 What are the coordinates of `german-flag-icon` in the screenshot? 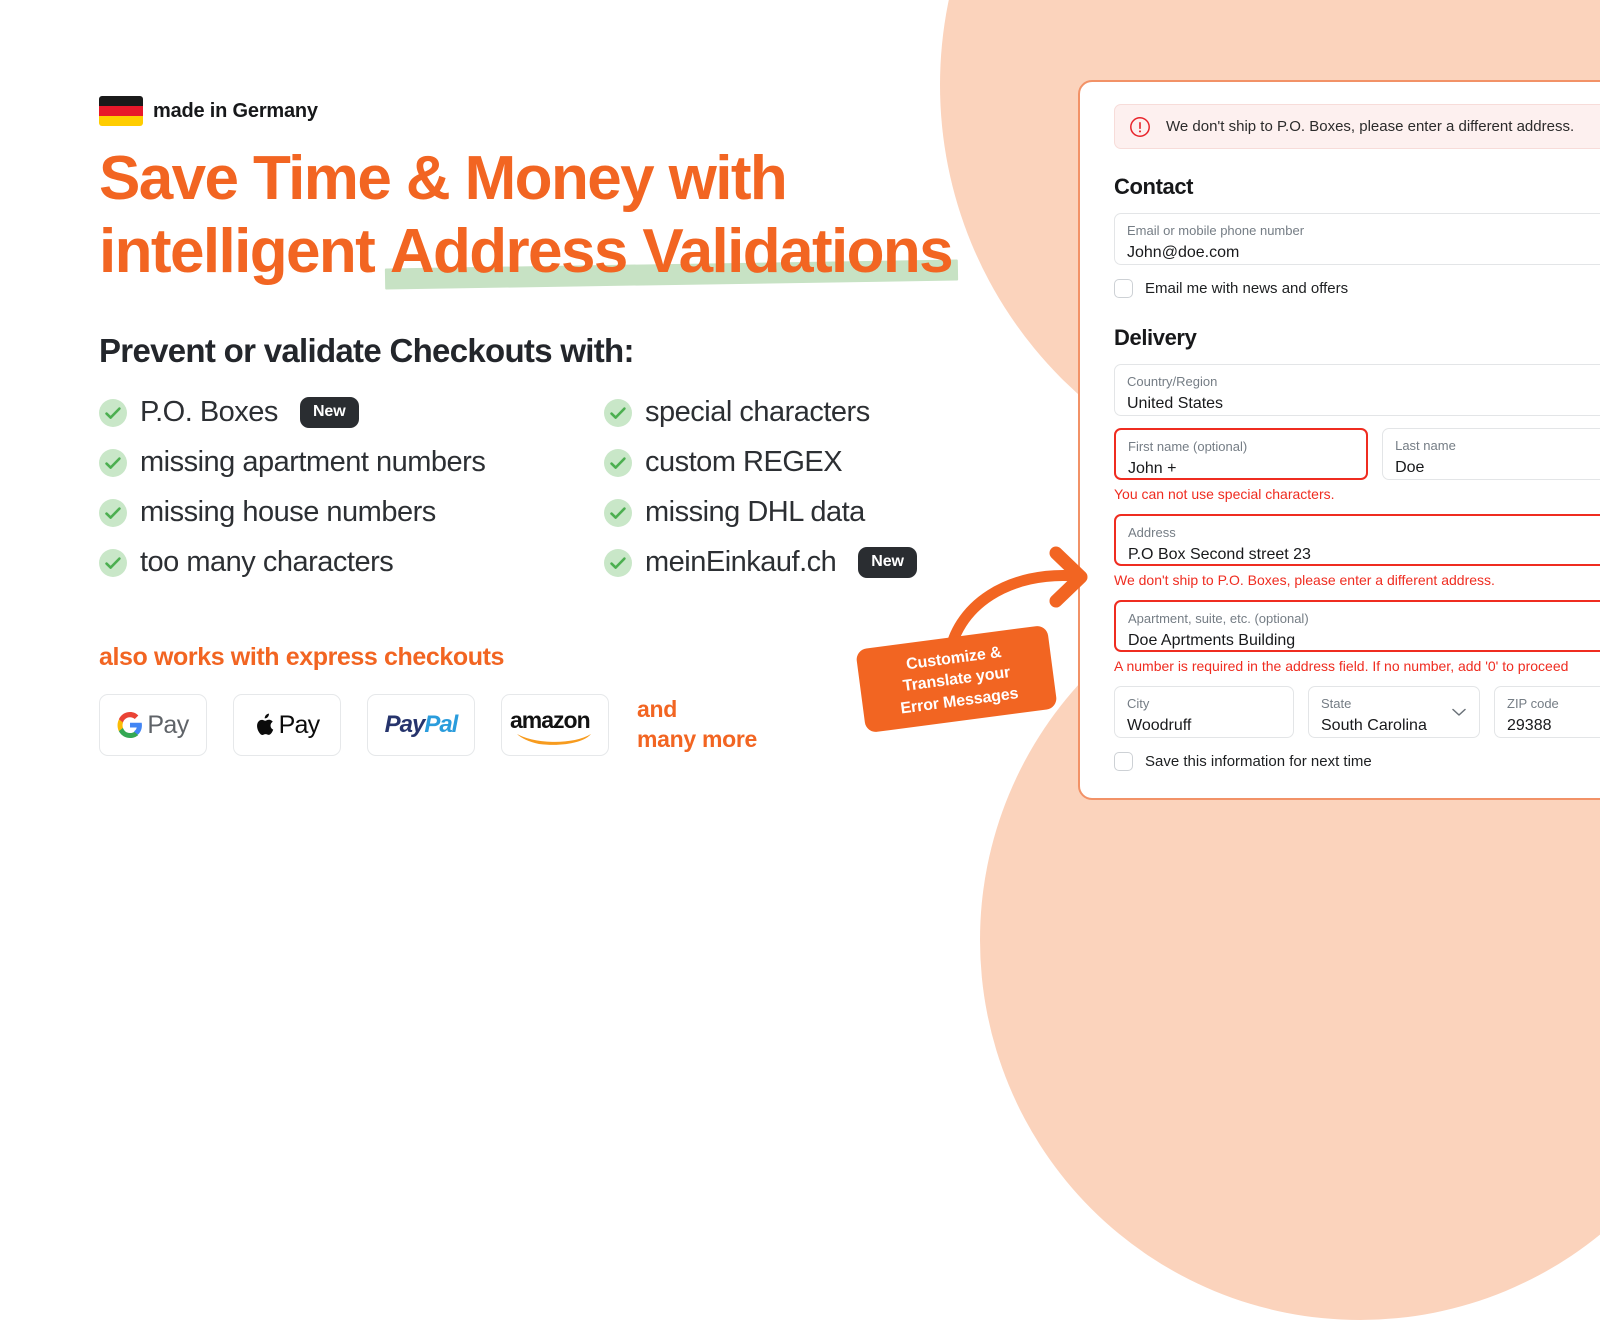 It's located at (121, 111).